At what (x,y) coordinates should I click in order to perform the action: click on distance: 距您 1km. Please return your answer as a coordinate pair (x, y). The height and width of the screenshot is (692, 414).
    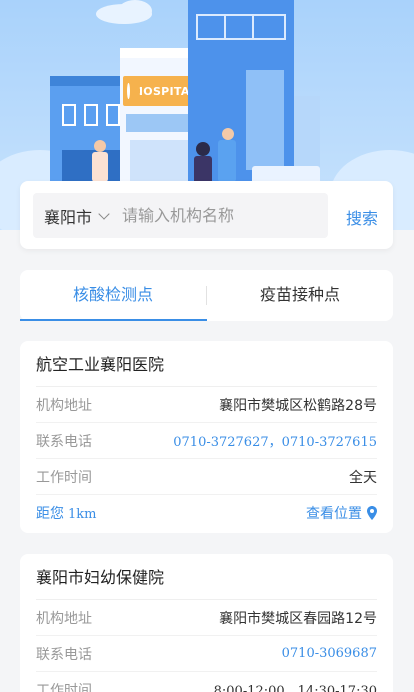
    Looking at the image, I should click on (66, 513).